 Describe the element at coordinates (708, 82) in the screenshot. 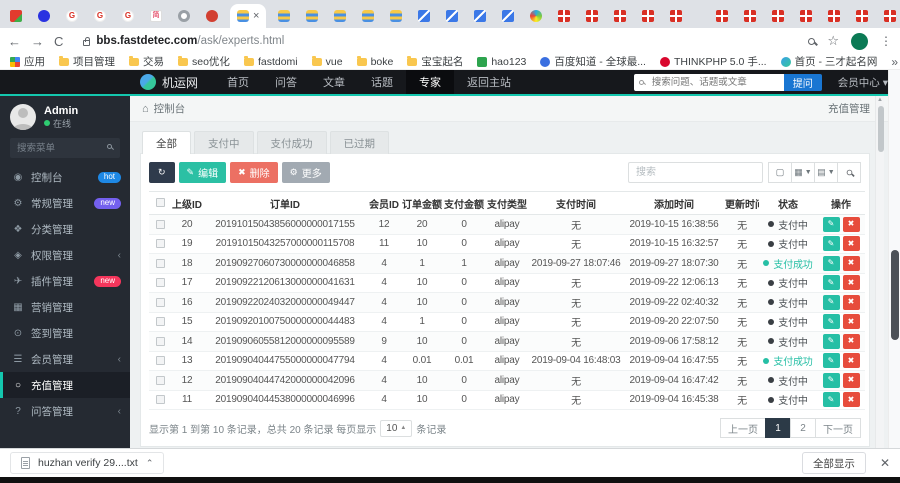

I see `header-search-input` at that location.